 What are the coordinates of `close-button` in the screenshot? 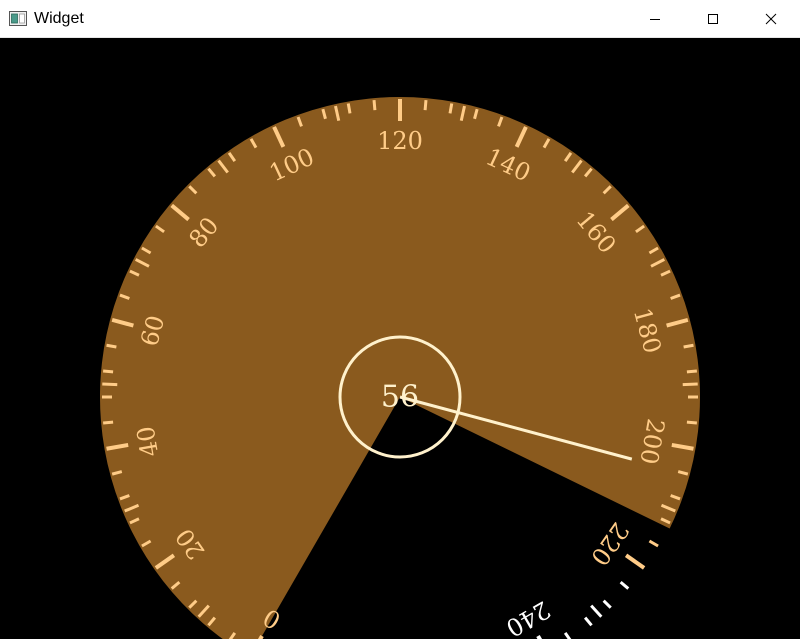 It's located at (771, 19).